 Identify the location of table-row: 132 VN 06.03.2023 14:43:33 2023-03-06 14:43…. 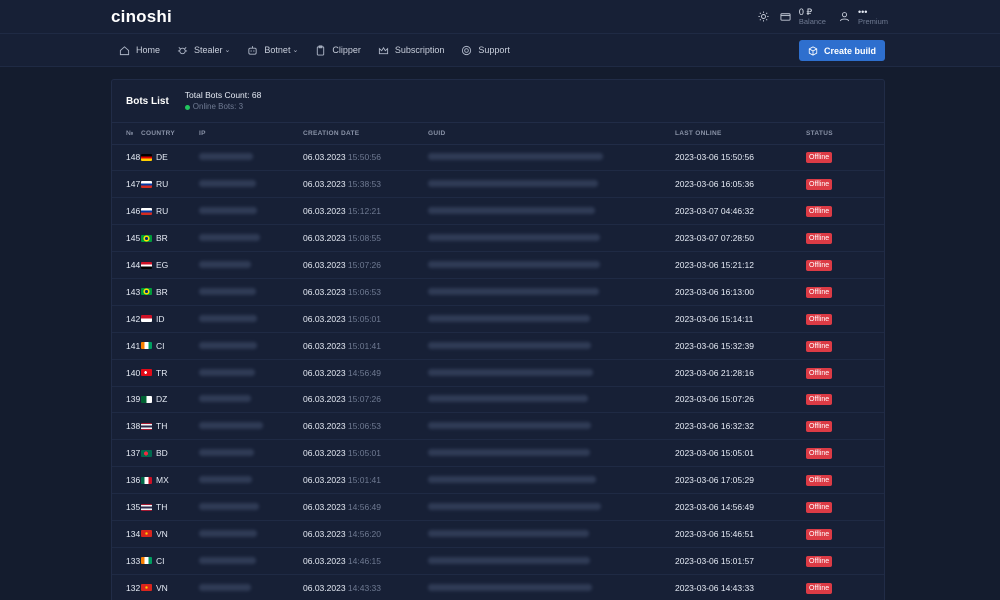
(498, 587).